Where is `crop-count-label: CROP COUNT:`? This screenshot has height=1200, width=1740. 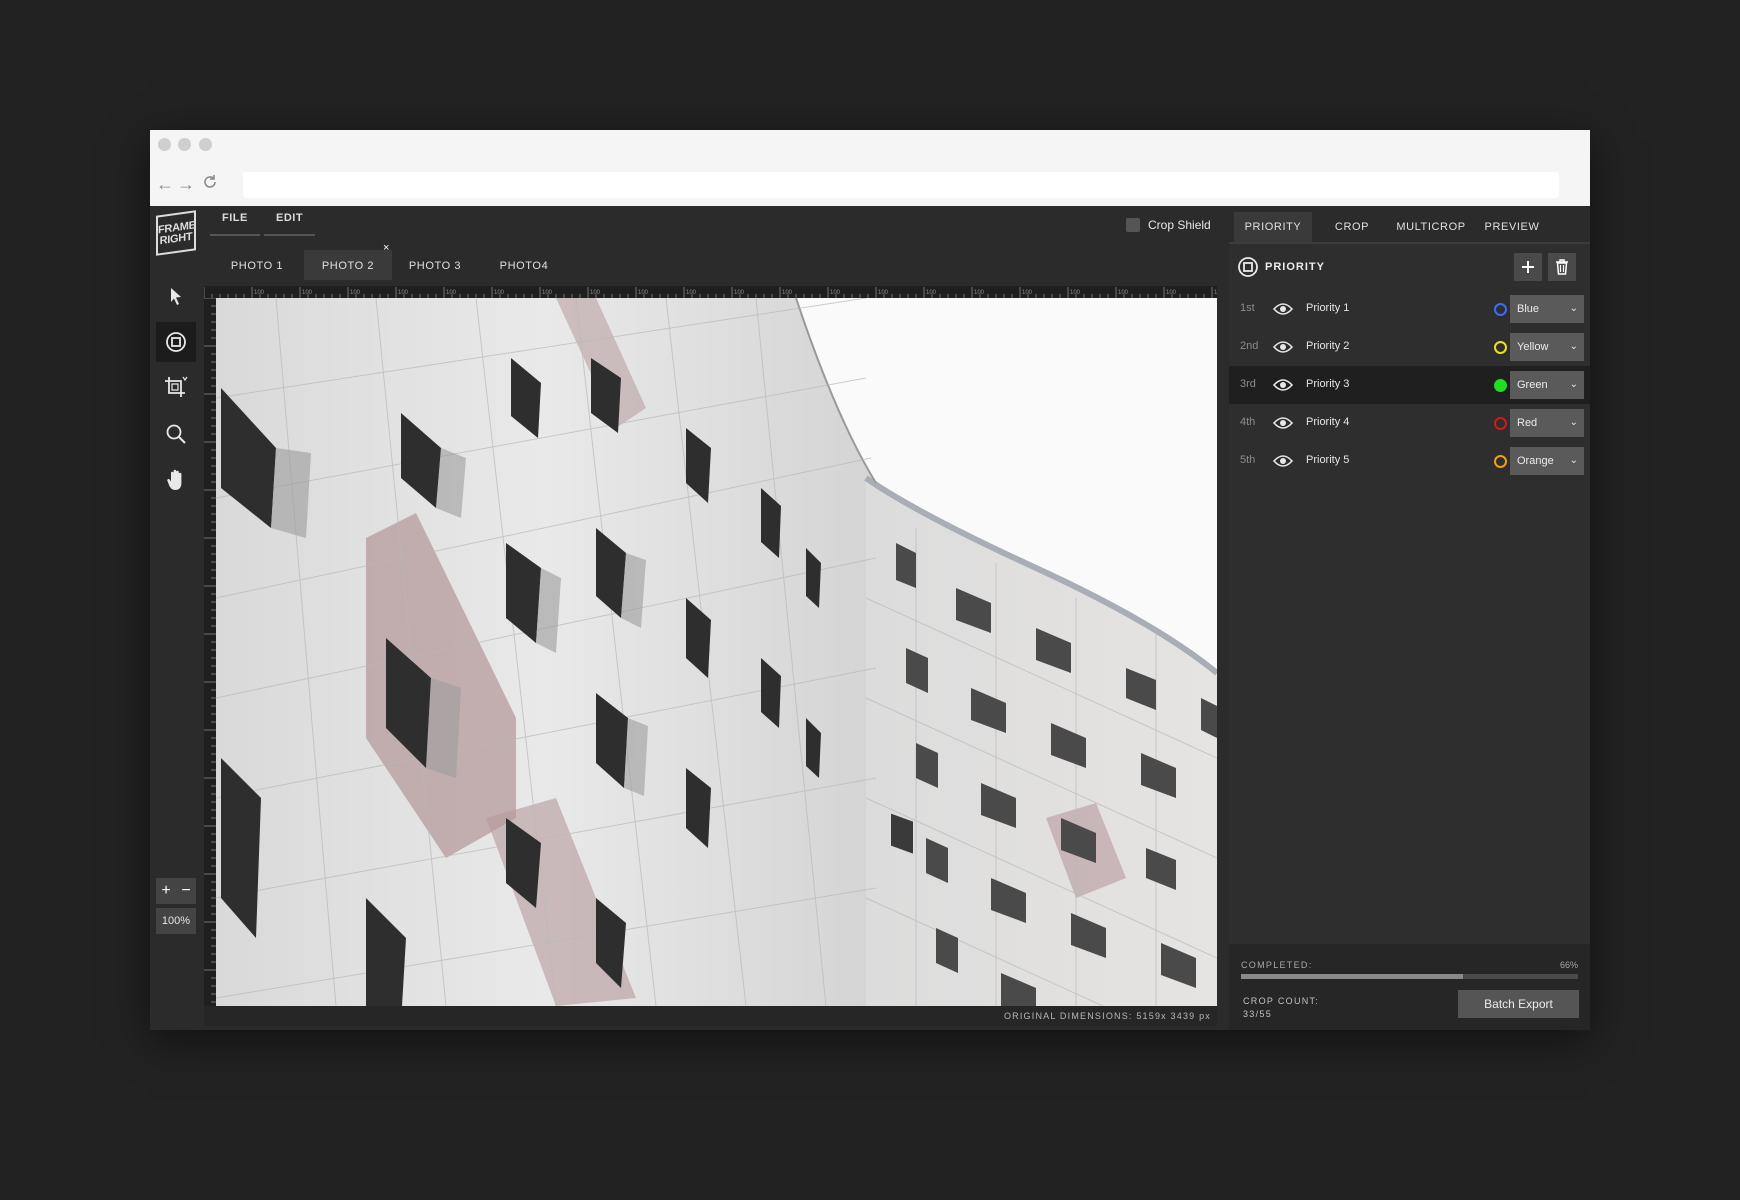
crop-count-label: CROP COUNT: is located at coordinates (1281, 1001).